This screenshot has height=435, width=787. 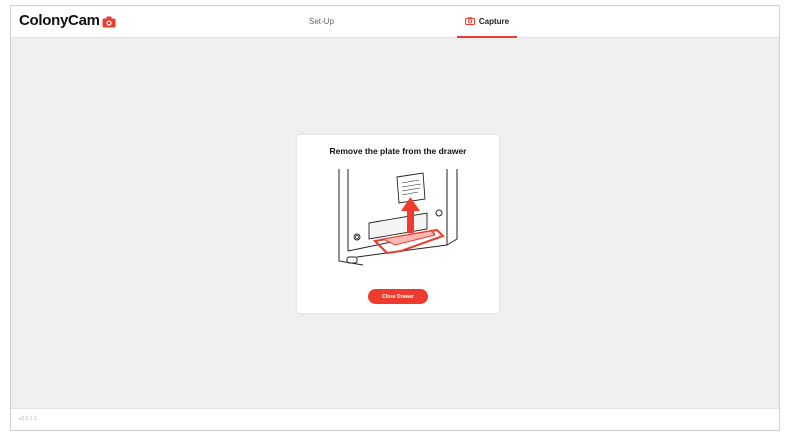 I want to click on tab-capture-label: Capture, so click(x=494, y=21).